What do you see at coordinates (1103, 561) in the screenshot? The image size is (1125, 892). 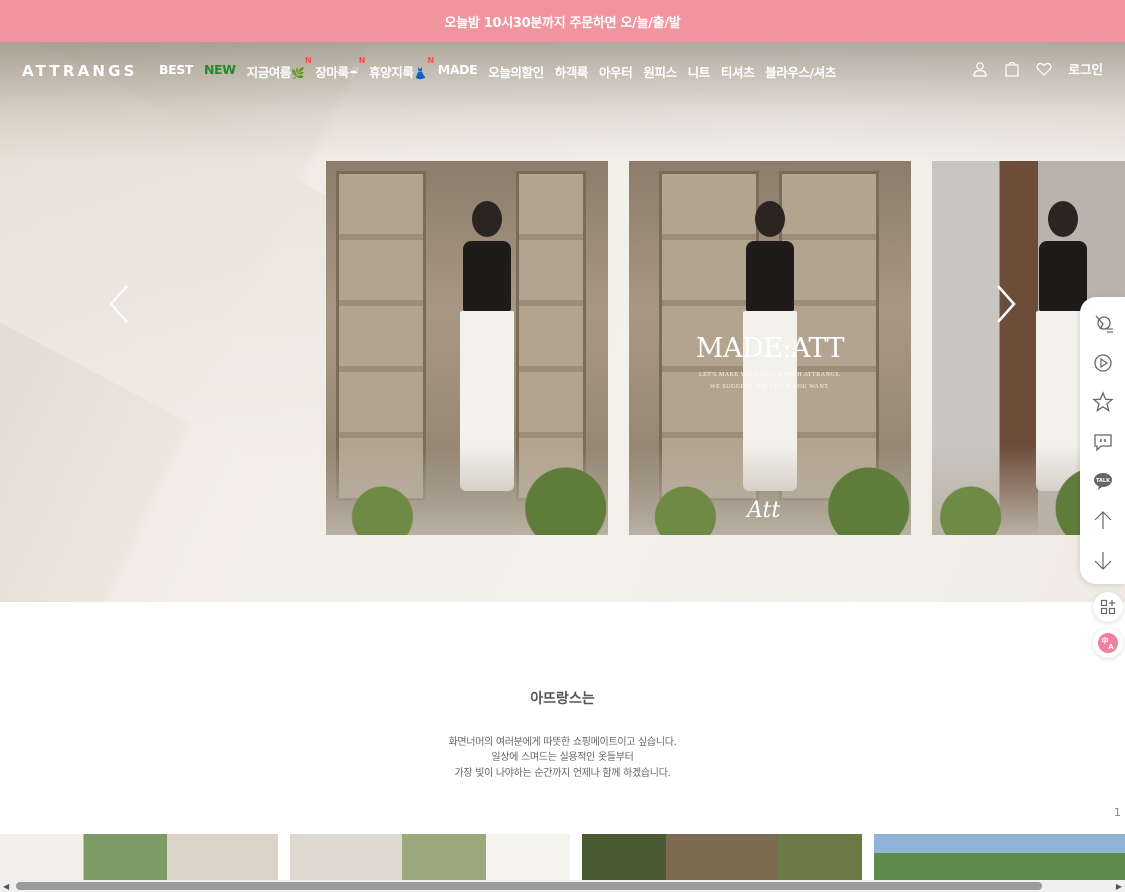 I see `scroll-down-icon` at bounding box center [1103, 561].